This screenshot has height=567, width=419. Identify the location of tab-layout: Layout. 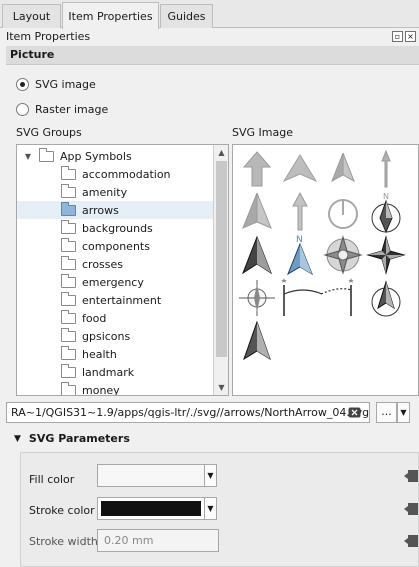
(31, 16).